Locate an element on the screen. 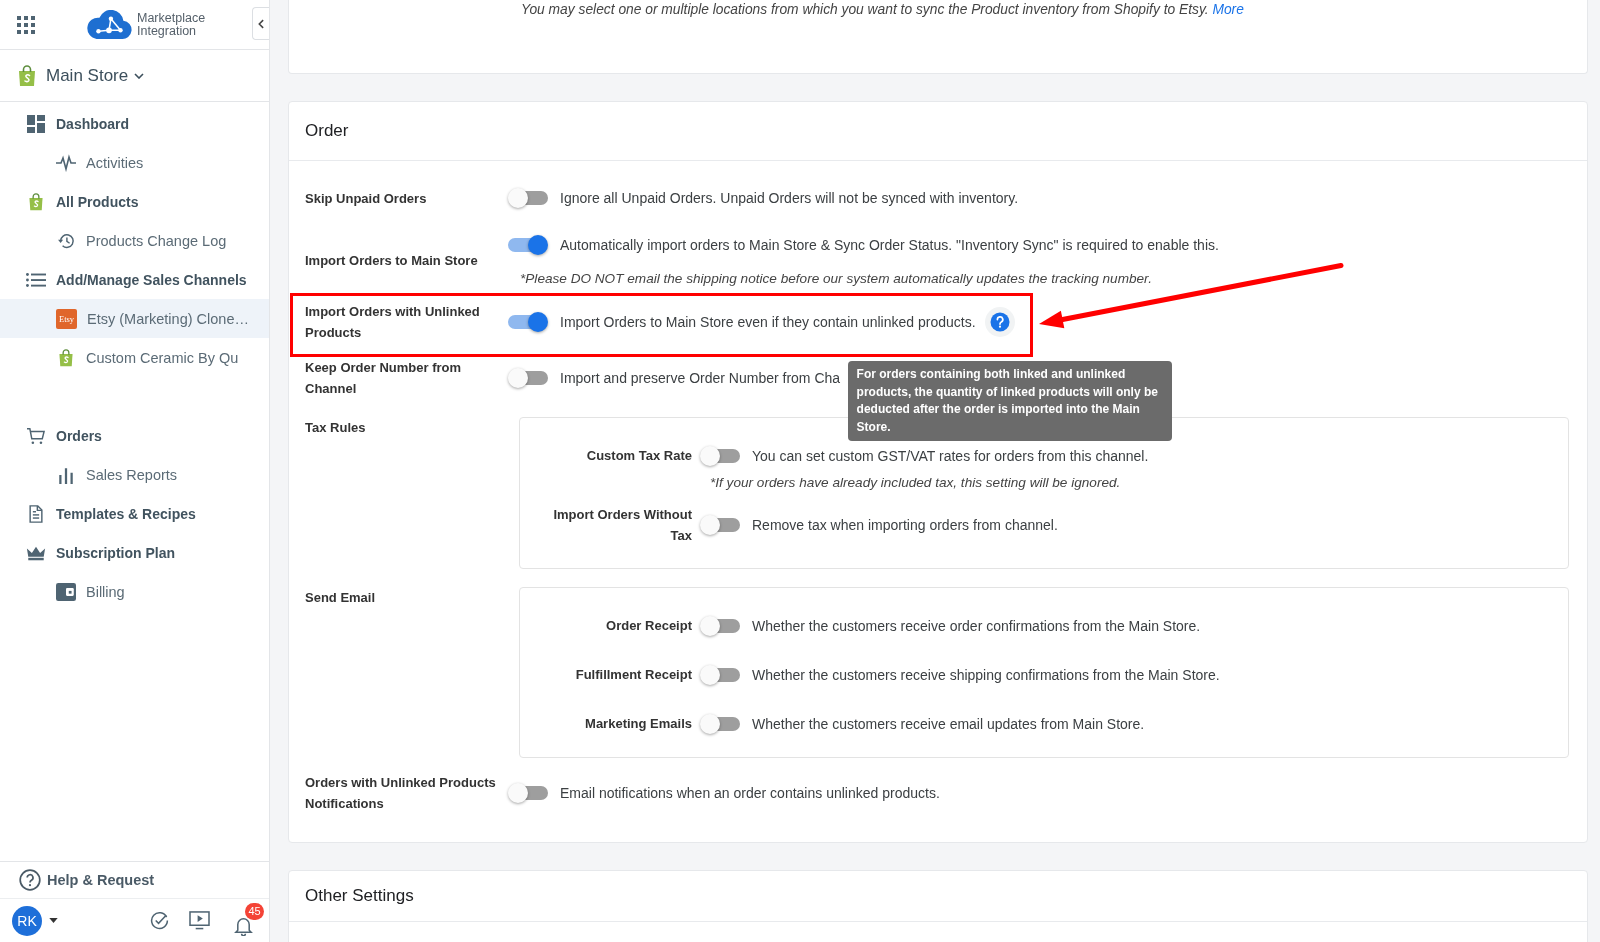  setting-description: Remove tax when importing orders from channel. is located at coordinates (905, 524).